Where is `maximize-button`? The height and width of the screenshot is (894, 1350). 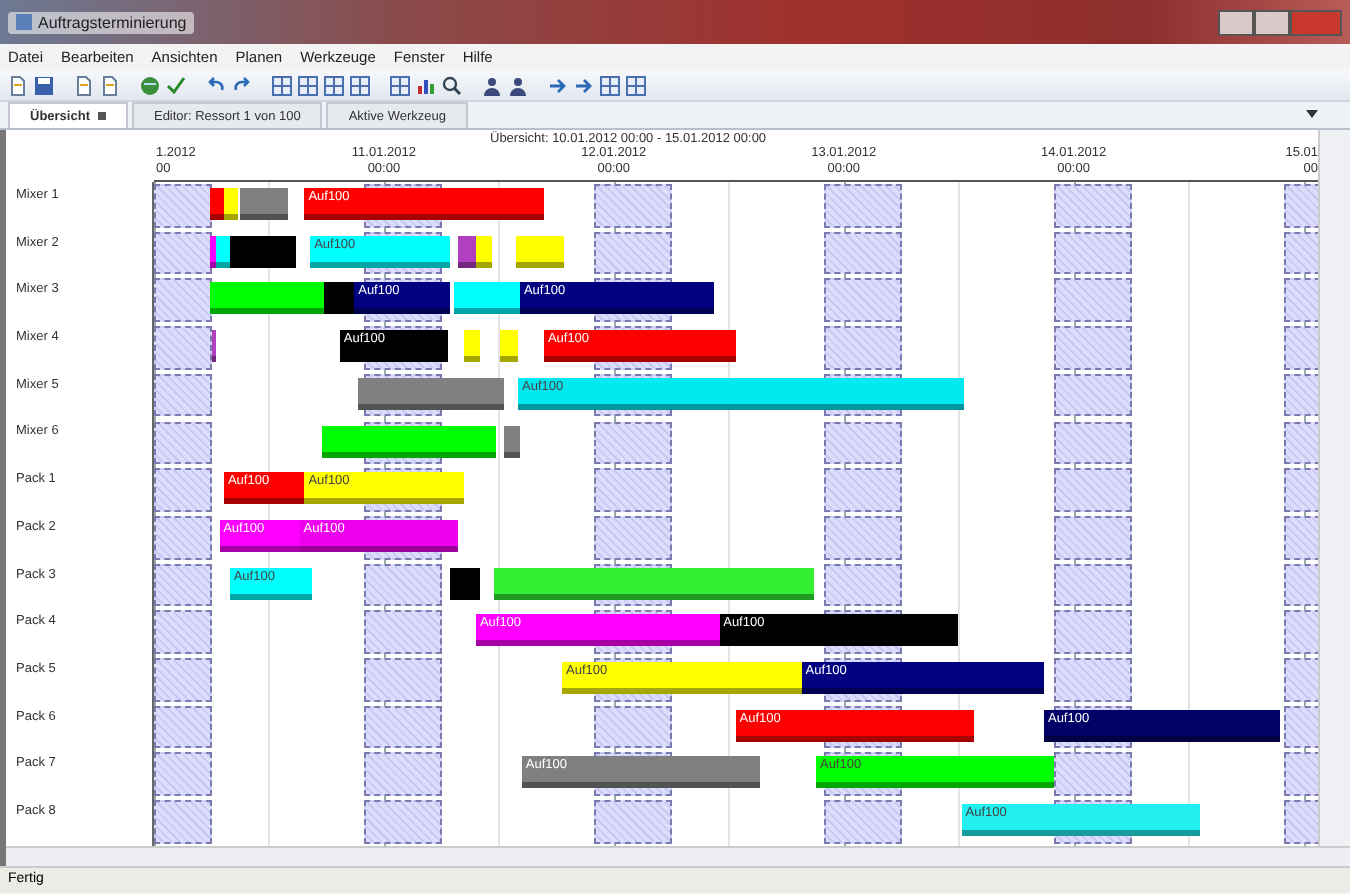
maximize-button is located at coordinates (1272, 22).